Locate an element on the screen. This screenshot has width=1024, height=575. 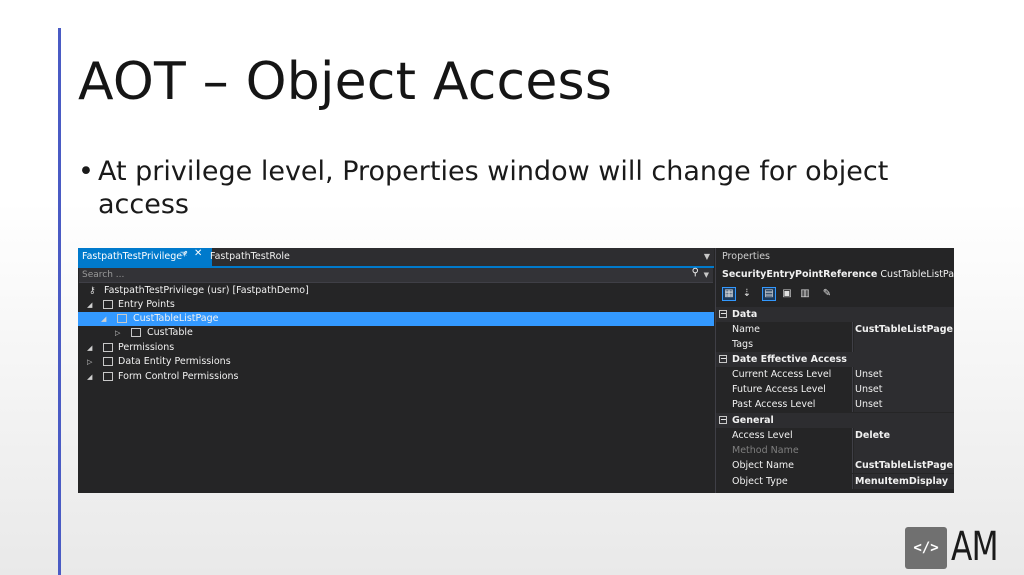
pin-icon: ⊸ is located at coordinates (184, 253).